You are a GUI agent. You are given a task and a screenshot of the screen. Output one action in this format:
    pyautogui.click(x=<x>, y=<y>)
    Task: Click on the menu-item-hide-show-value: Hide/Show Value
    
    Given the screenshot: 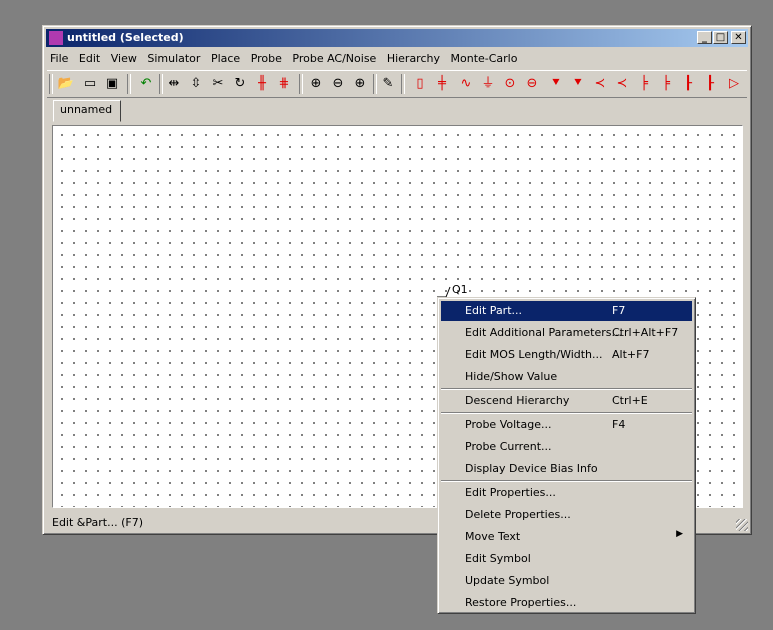 What is the action you would take?
    pyautogui.click(x=566, y=377)
    